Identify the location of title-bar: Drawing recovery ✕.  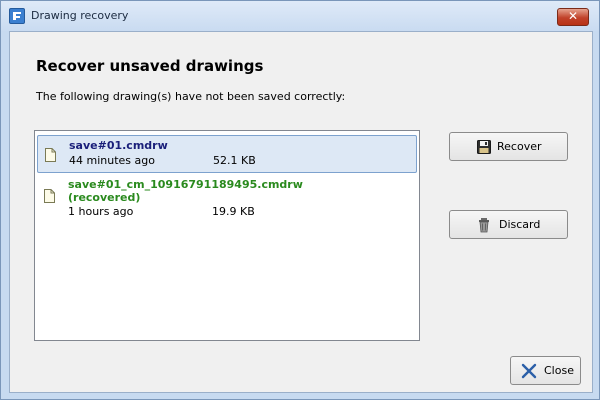
(300, 16).